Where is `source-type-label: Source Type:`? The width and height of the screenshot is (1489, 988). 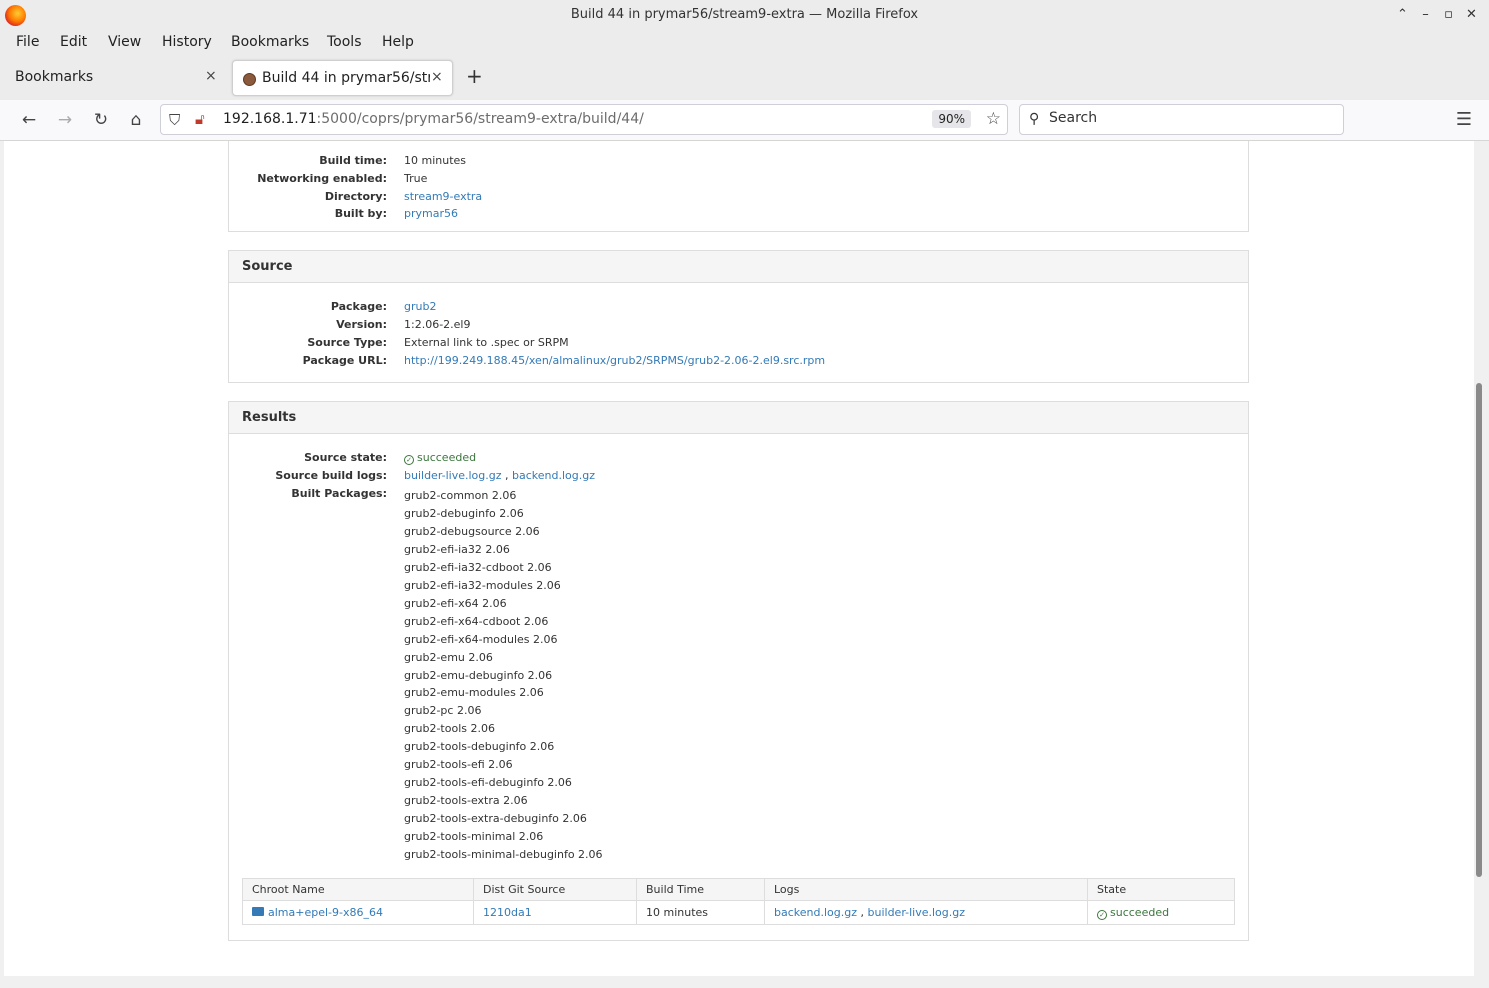 source-type-label: Source Type: is located at coordinates (347, 342).